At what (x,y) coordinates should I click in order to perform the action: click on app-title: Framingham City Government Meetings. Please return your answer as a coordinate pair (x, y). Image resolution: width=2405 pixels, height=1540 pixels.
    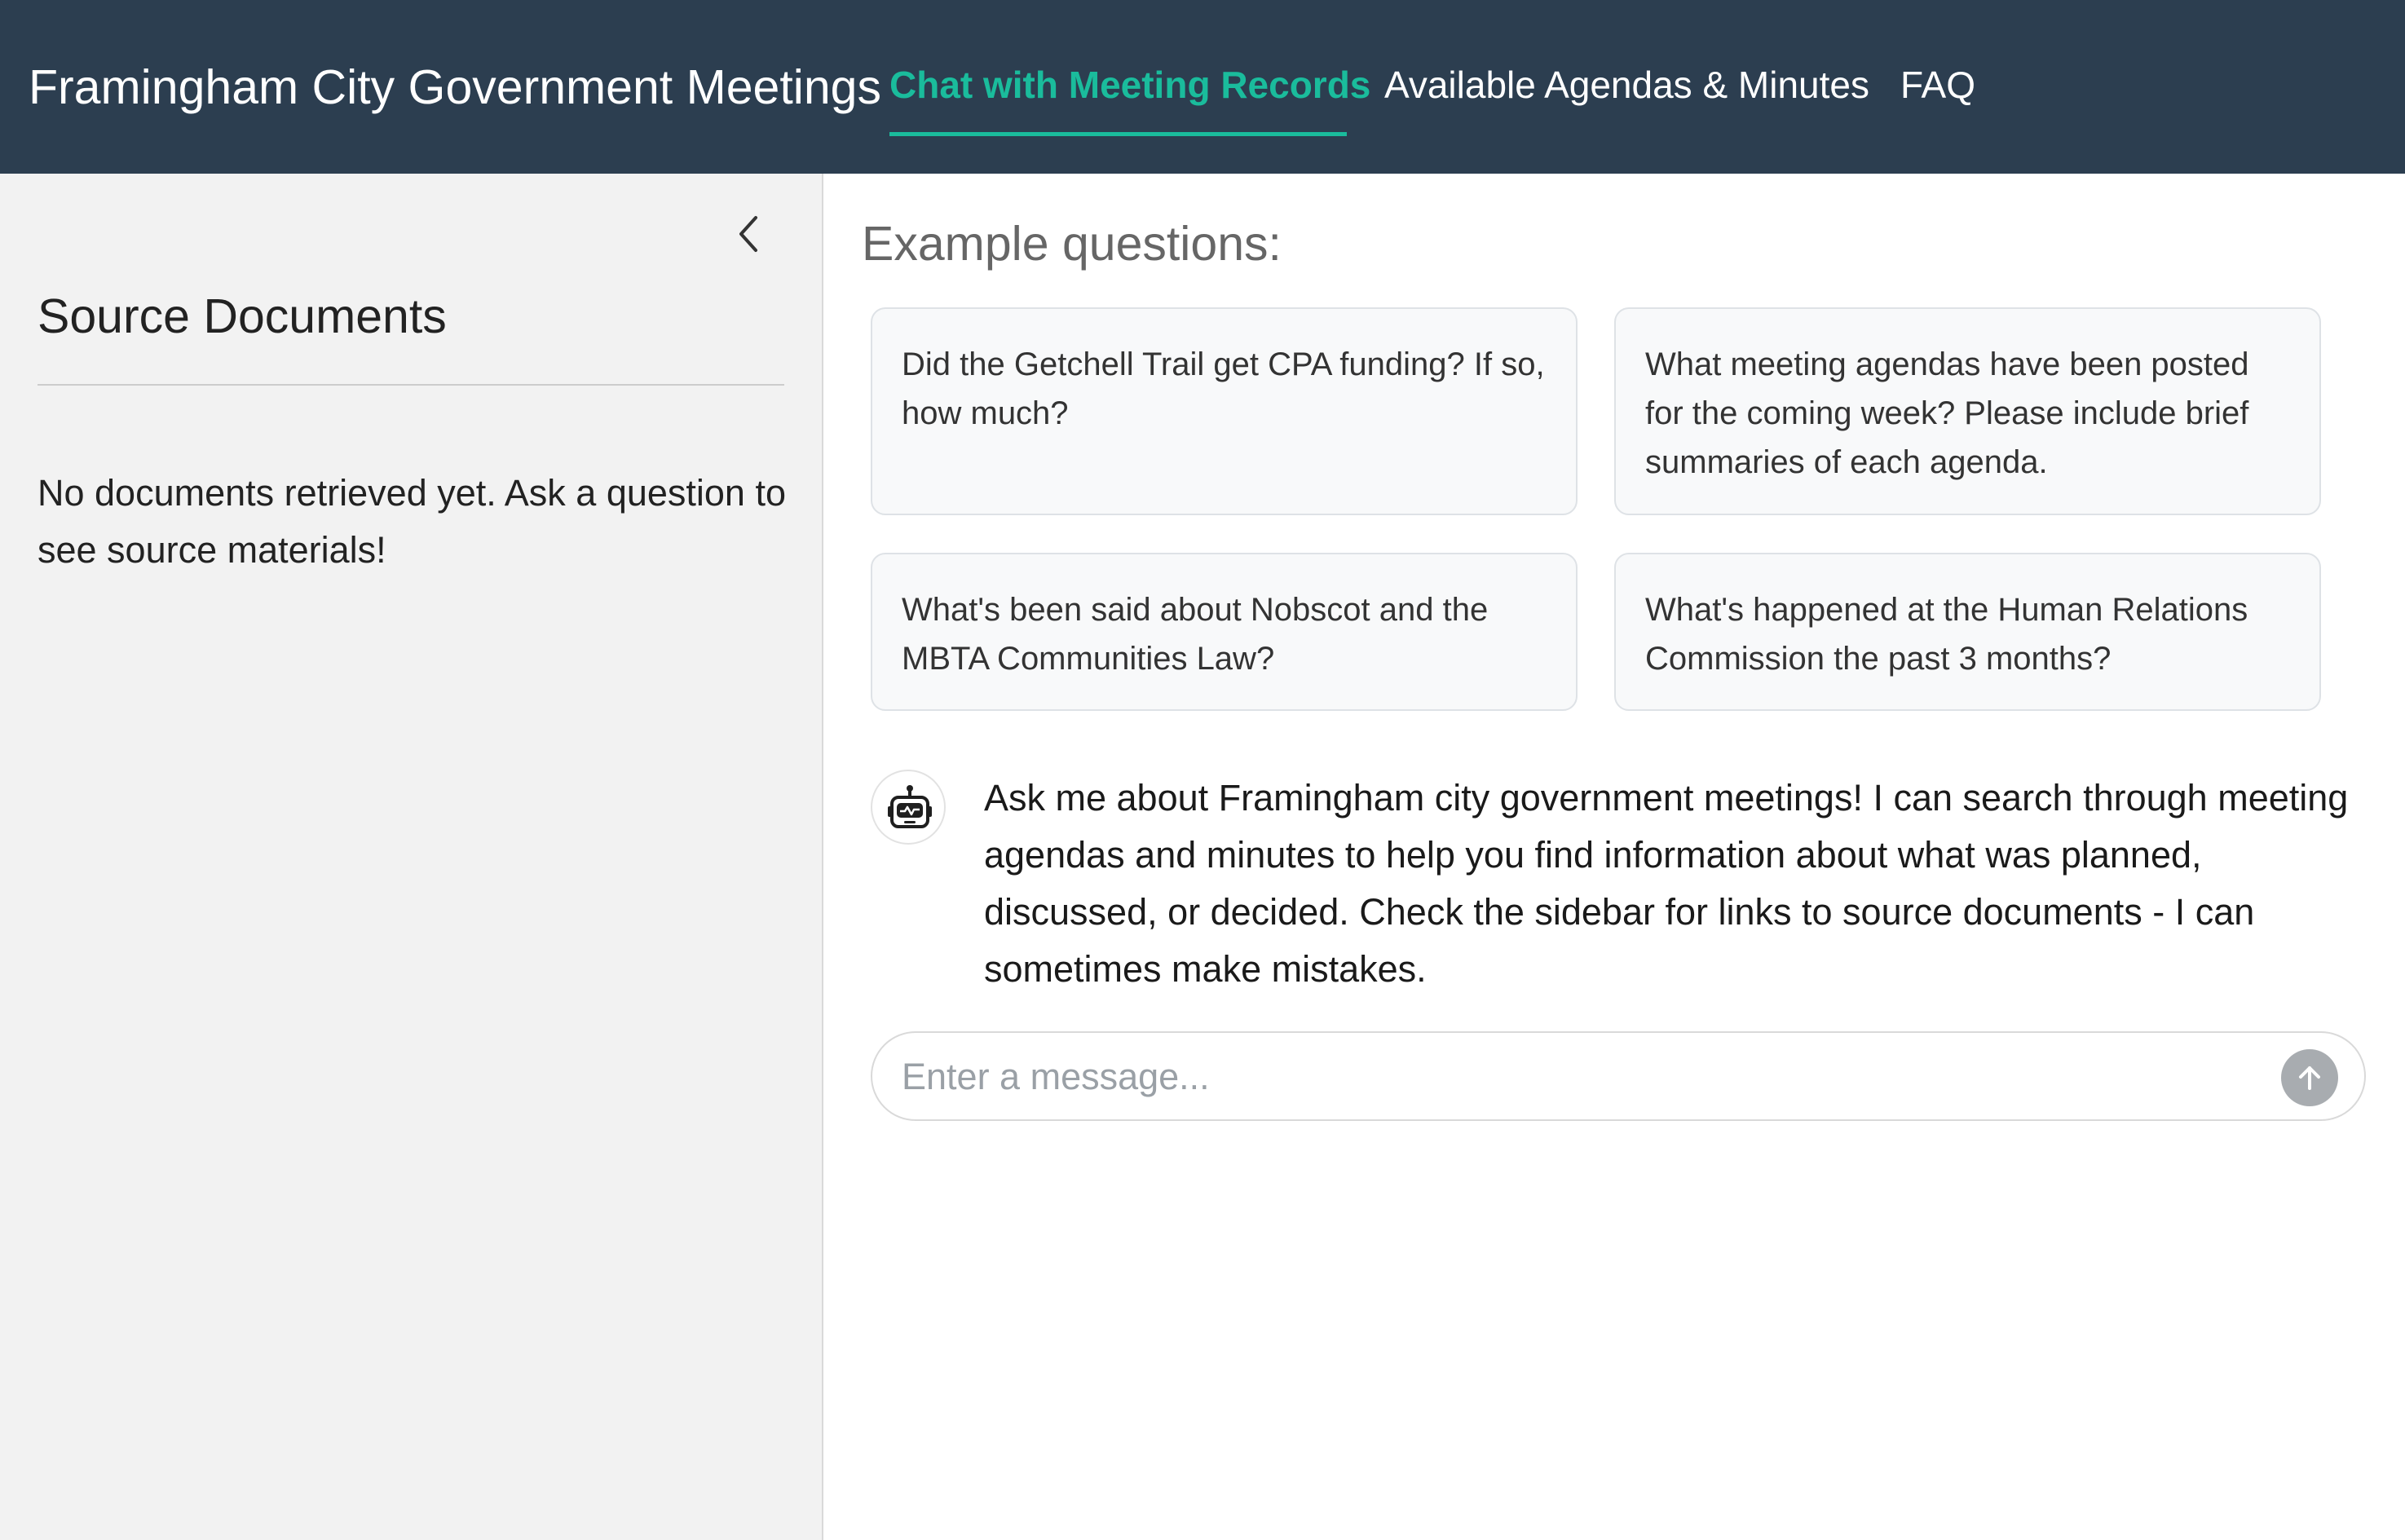
    Looking at the image, I should click on (455, 87).